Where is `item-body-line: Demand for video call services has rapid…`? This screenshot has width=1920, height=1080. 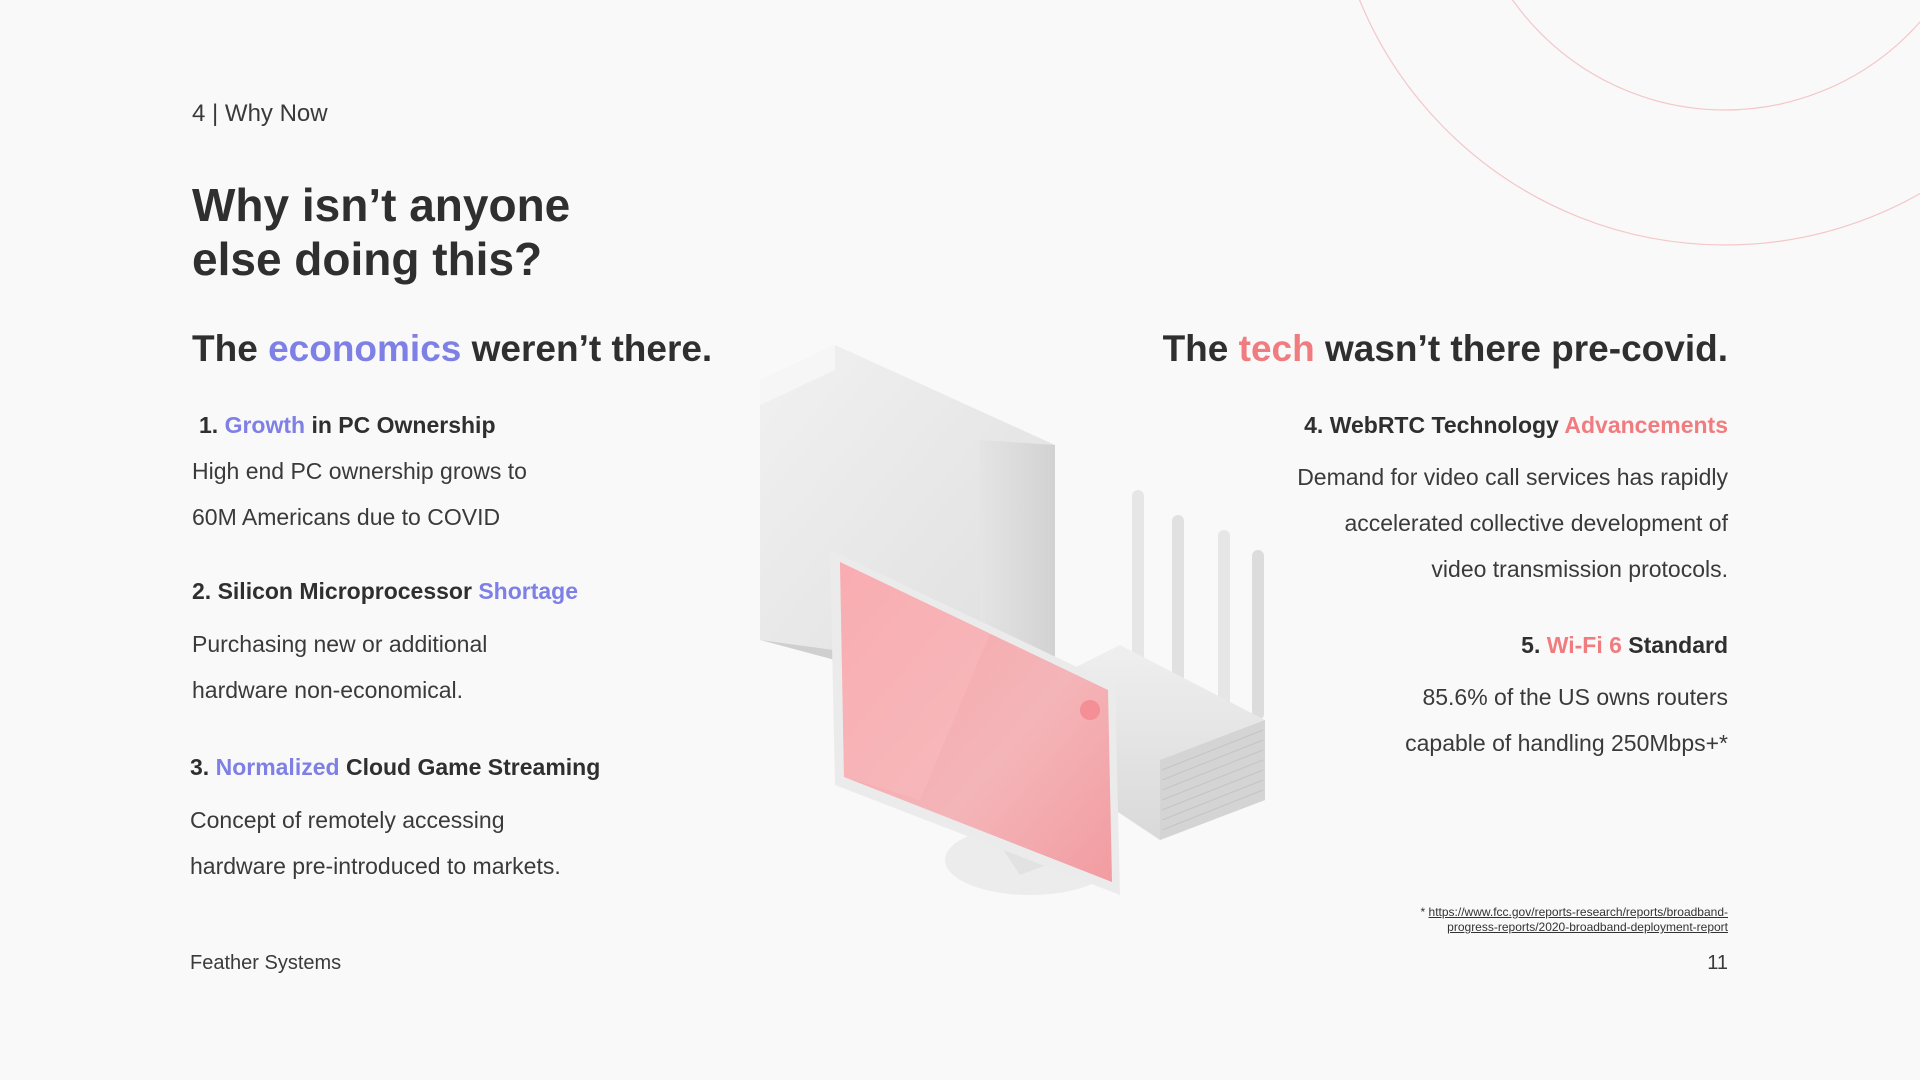
item-body-line: Demand for video call services has rapid… is located at coordinates (1512, 477).